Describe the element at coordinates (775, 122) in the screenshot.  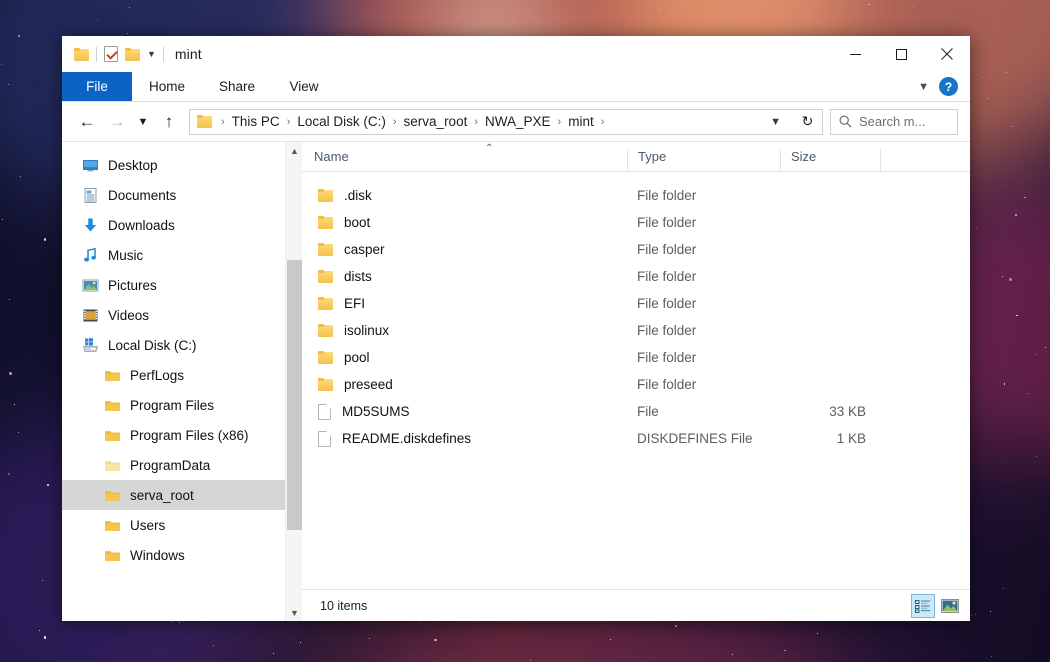
I see `address-dropdown-icon: ▼` at that location.